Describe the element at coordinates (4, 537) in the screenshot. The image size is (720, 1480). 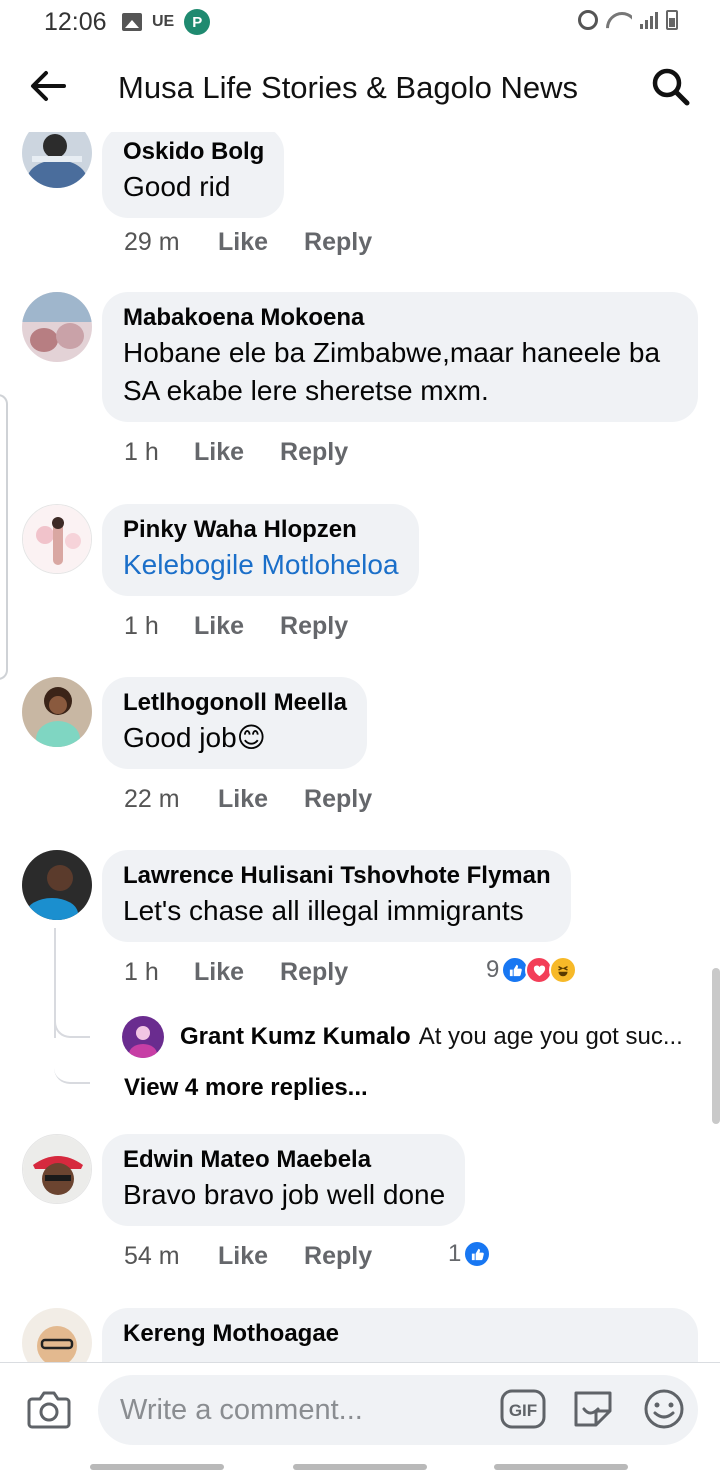
I see `edge-panel-handle` at that location.